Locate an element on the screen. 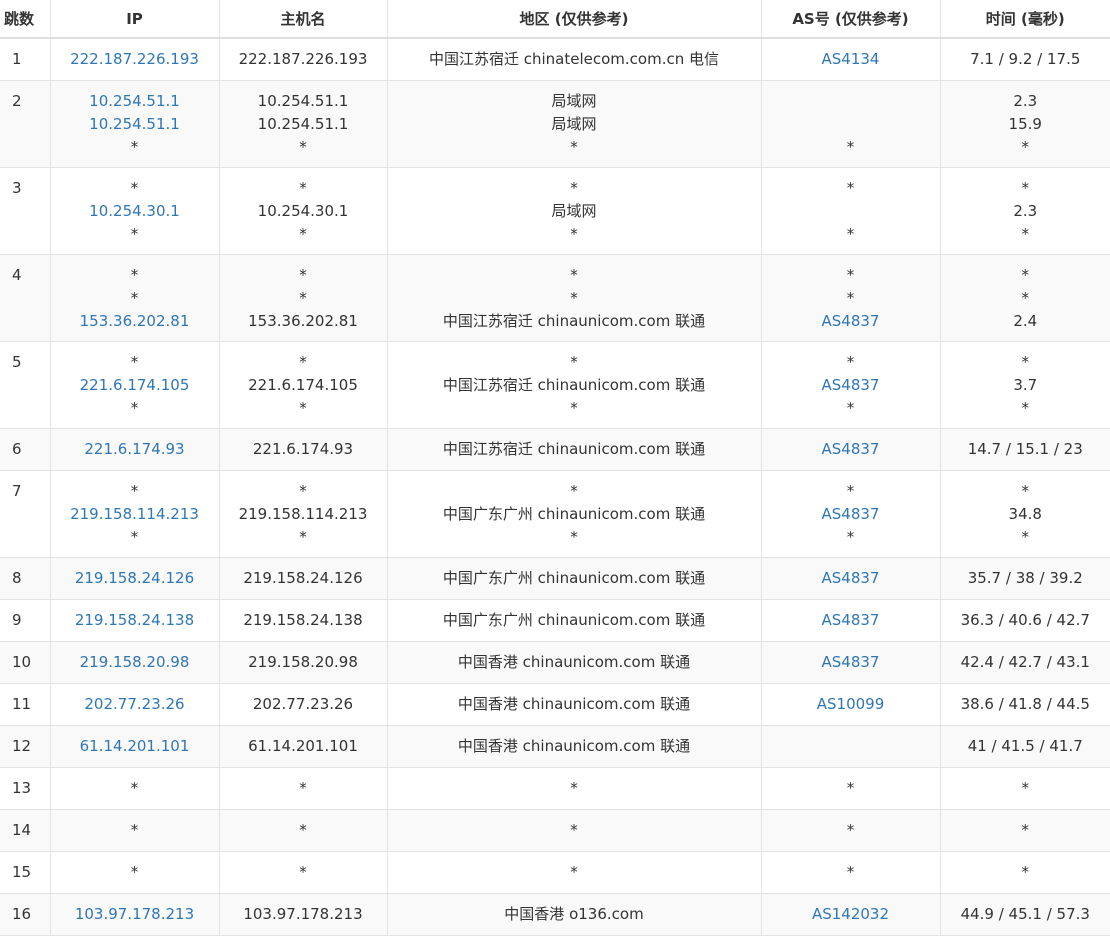  as-number-cell: AS4134 is located at coordinates (850, 59).